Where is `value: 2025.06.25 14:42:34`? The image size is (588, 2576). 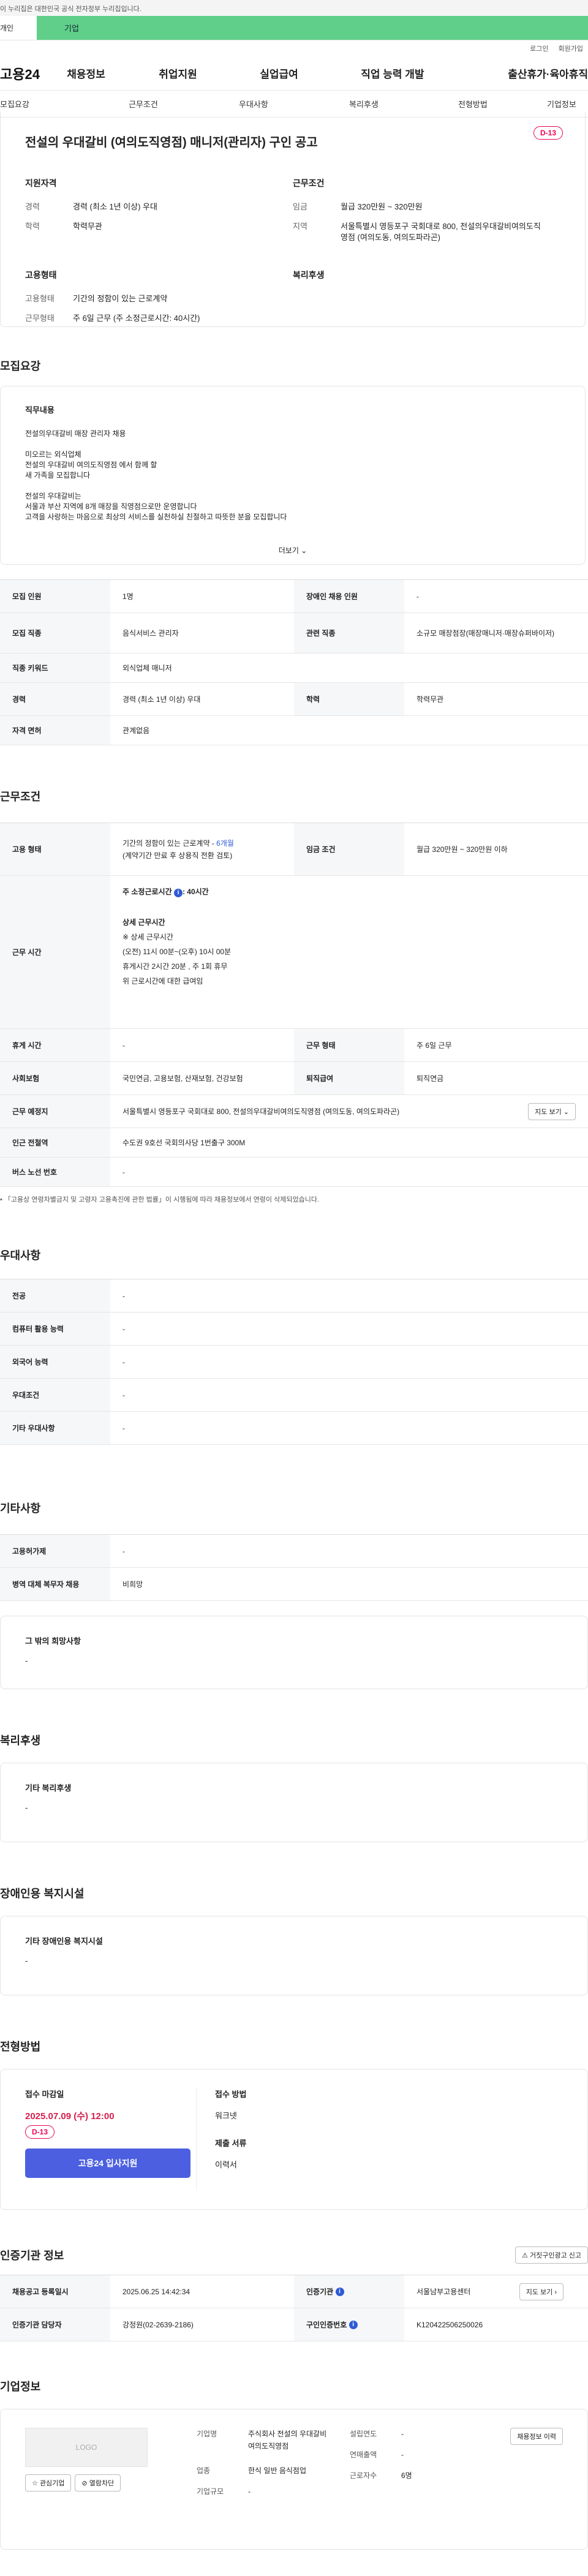 value: 2025.06.25 14:42:34 is located at coordinates (156, 2291).